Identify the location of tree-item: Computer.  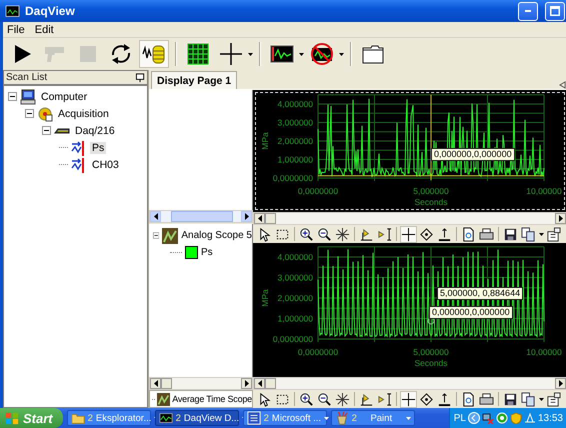
(64, 96).